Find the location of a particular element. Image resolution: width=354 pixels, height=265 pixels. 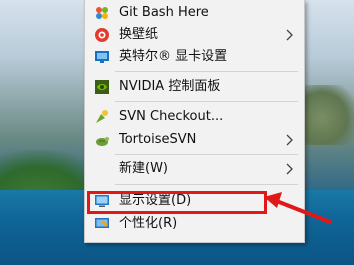

menu-item-label: 新建(W) is located at coordinates (143, 168).